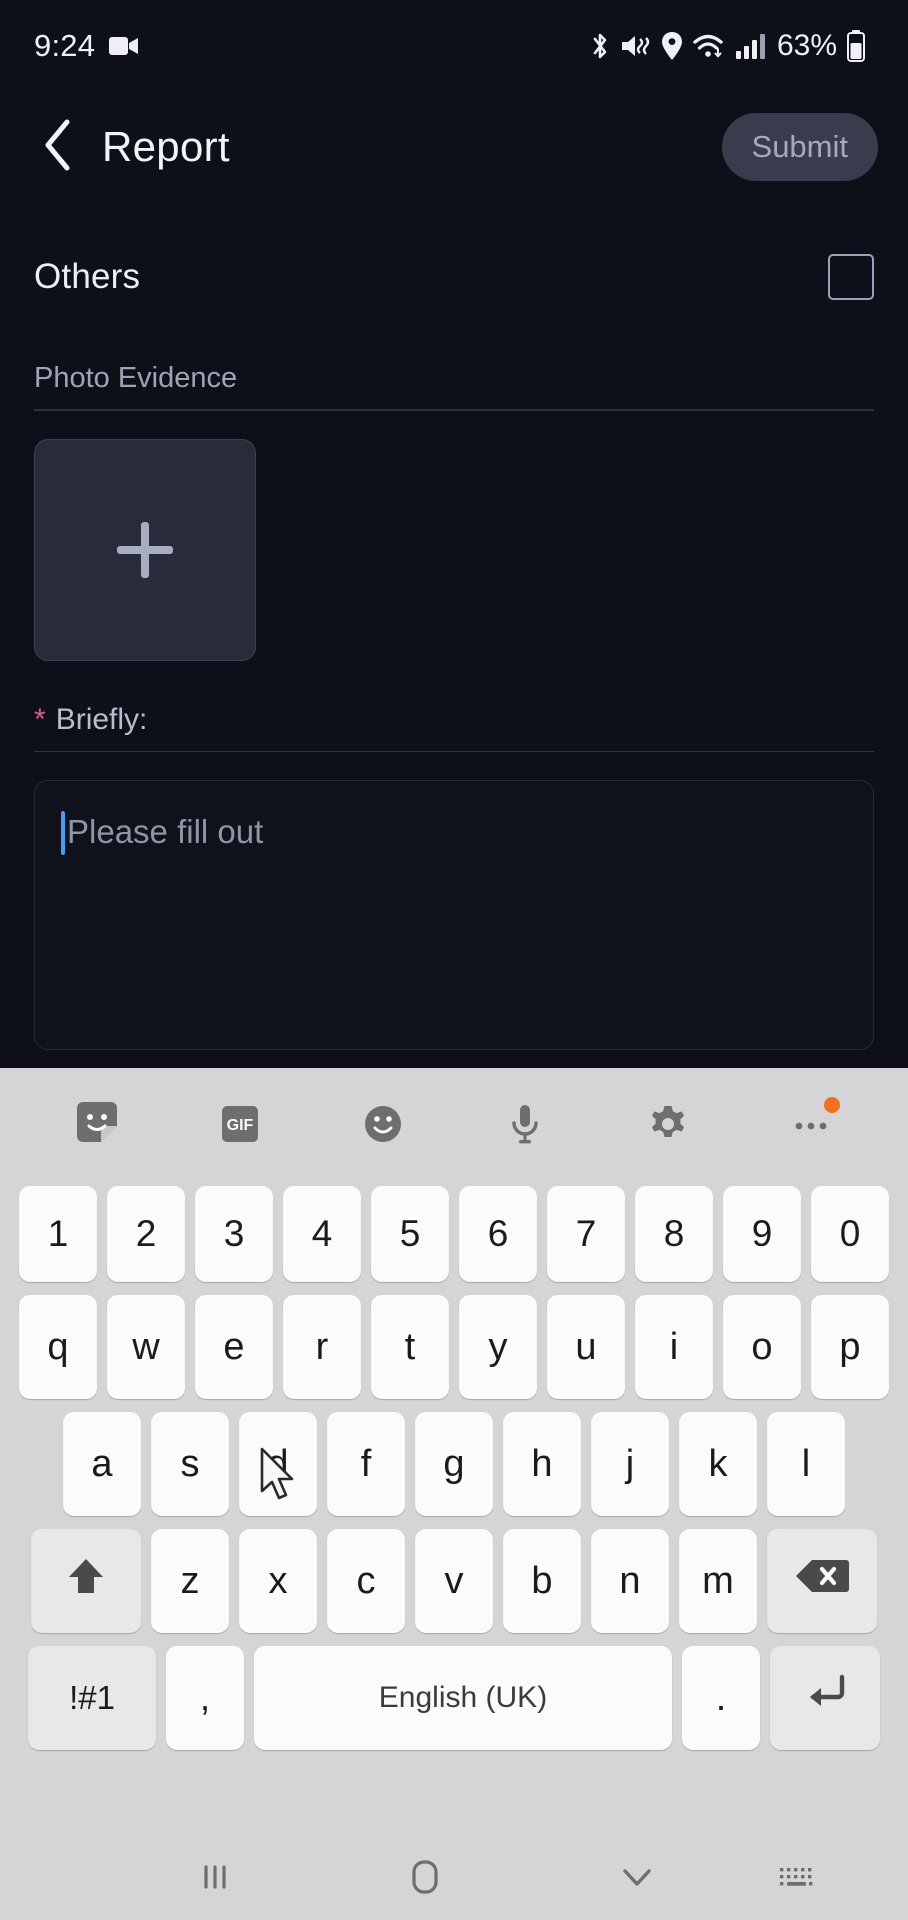 The height and width of the screenshot is (1920, 908). What do you see at coordinates (146, 1347) in the screenshot?
I see `key-w: w` at bounding box center [146, 1347].